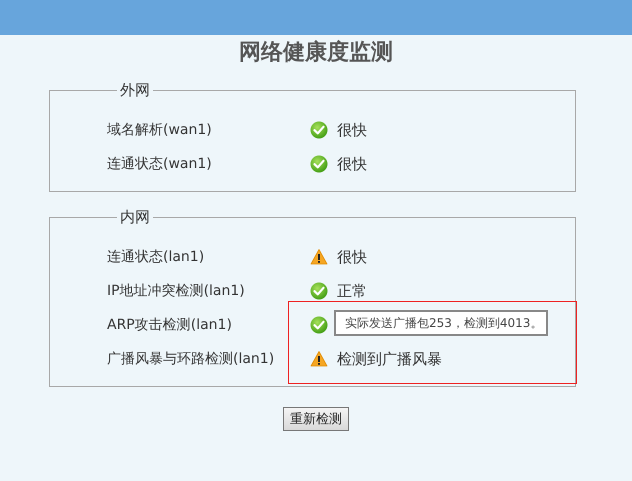 The image size is (632, 481). Describe the element at coordinates (352, 291) in the screenshot. I see `status-text: 正常` at that location.